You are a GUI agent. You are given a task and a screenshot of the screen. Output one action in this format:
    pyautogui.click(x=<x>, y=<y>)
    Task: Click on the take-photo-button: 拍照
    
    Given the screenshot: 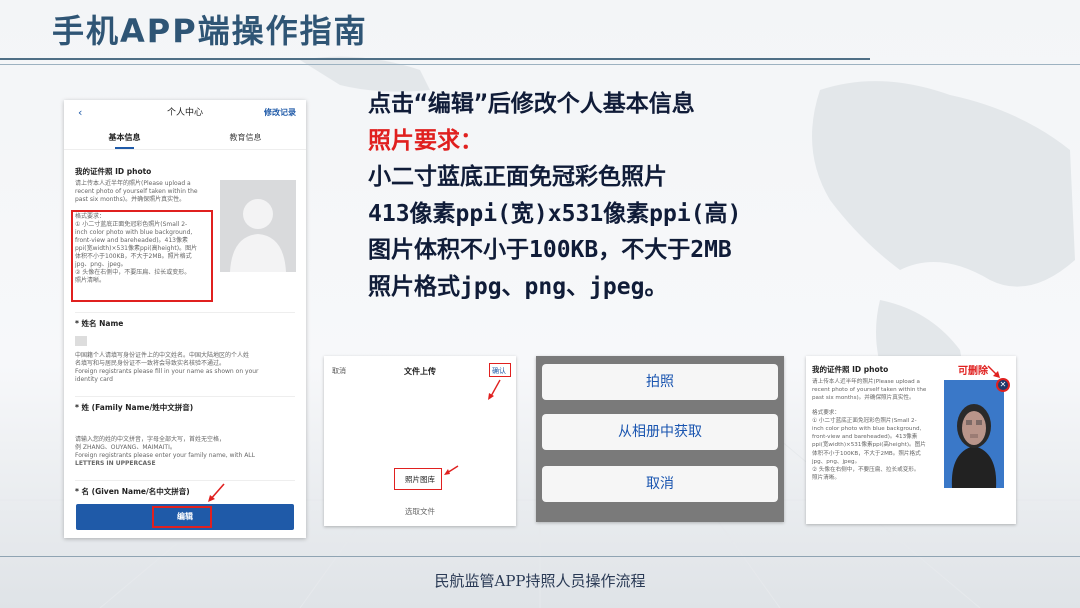 What is the action you would take?
    pyautogui.click(x=660, y=382)
    